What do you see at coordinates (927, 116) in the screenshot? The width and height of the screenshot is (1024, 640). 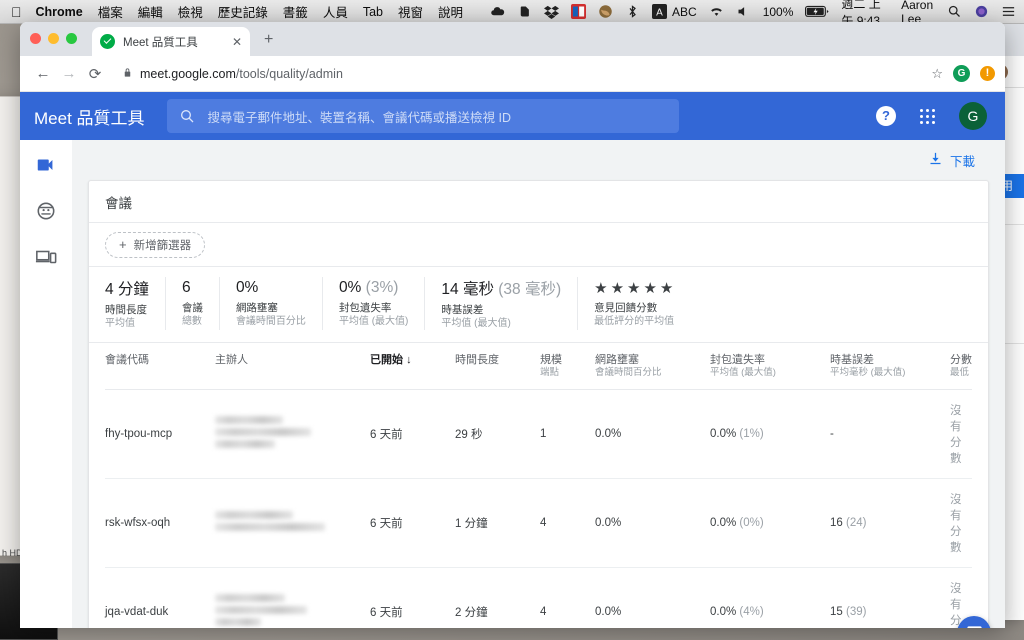 I see `apps-grid-icon` at bounding box center [927, 116].